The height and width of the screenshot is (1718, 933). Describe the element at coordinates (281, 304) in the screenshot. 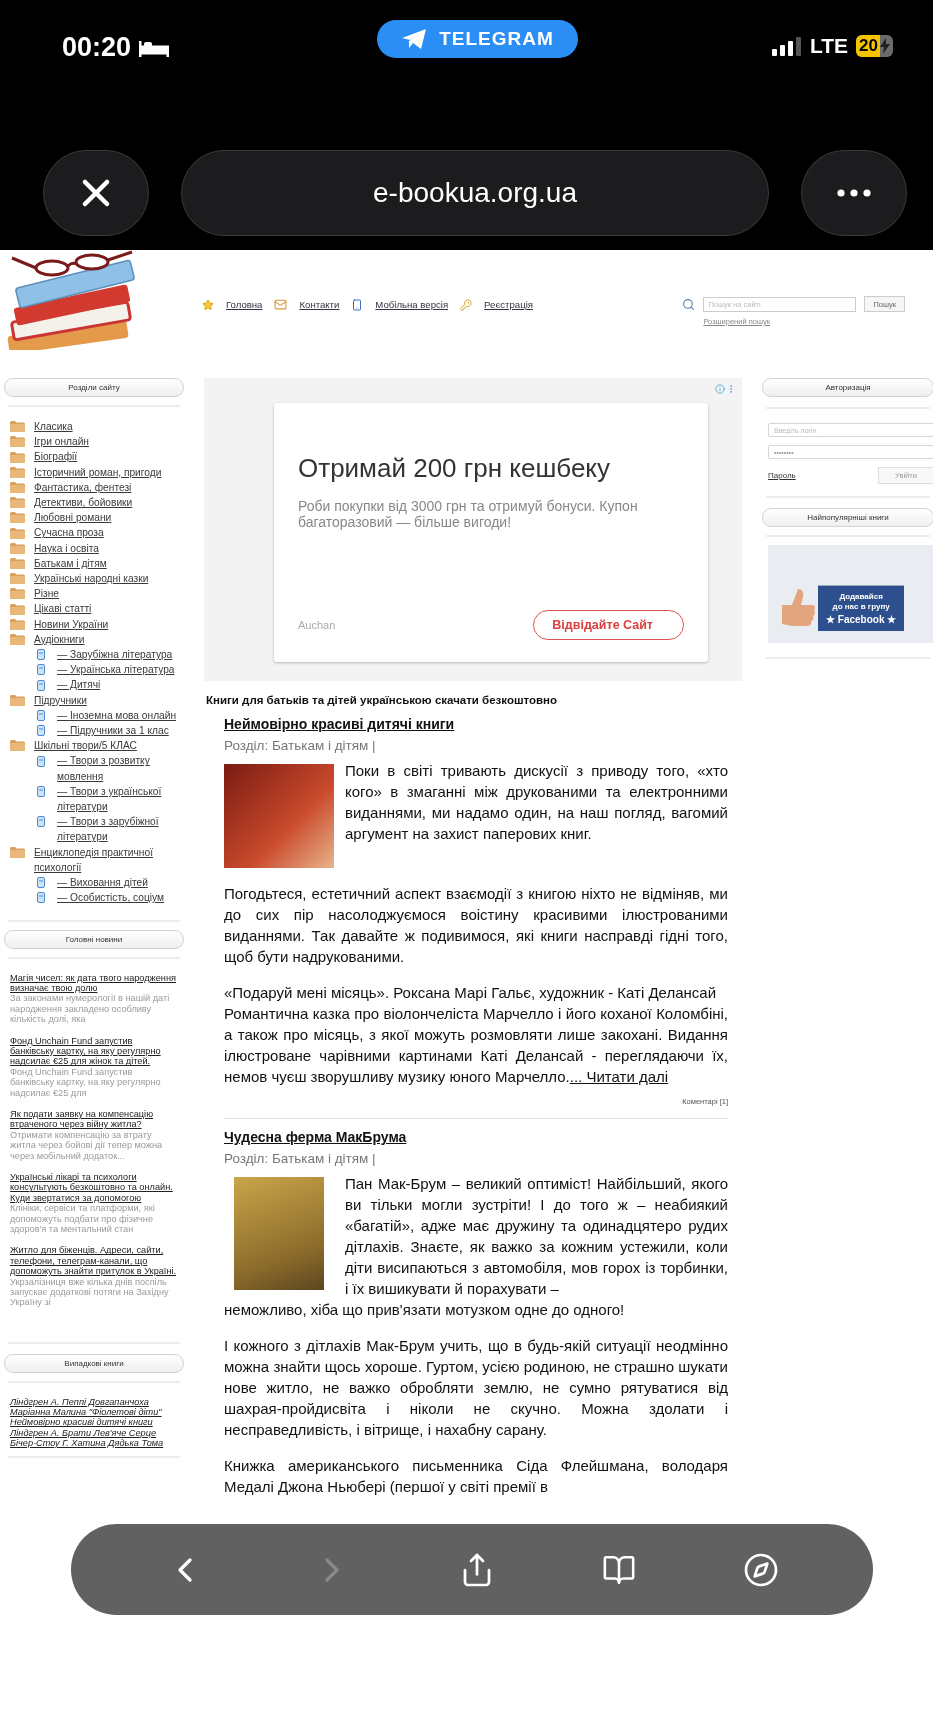

I see `envelope-icon` at that location.